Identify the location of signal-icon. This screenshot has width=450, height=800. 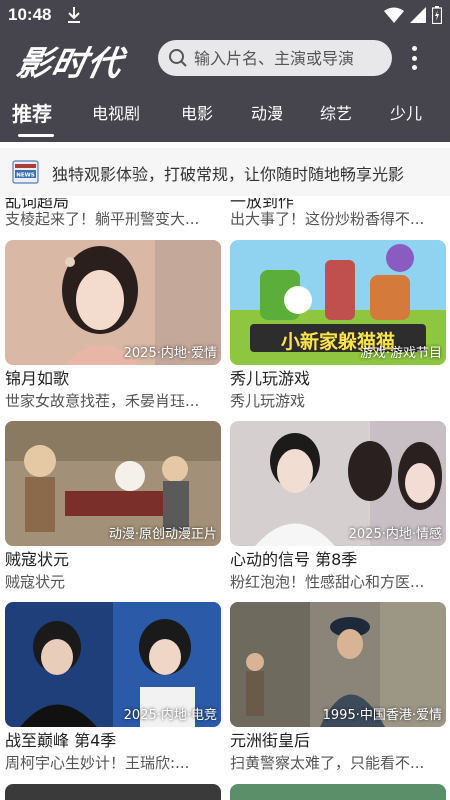
(418, 15).